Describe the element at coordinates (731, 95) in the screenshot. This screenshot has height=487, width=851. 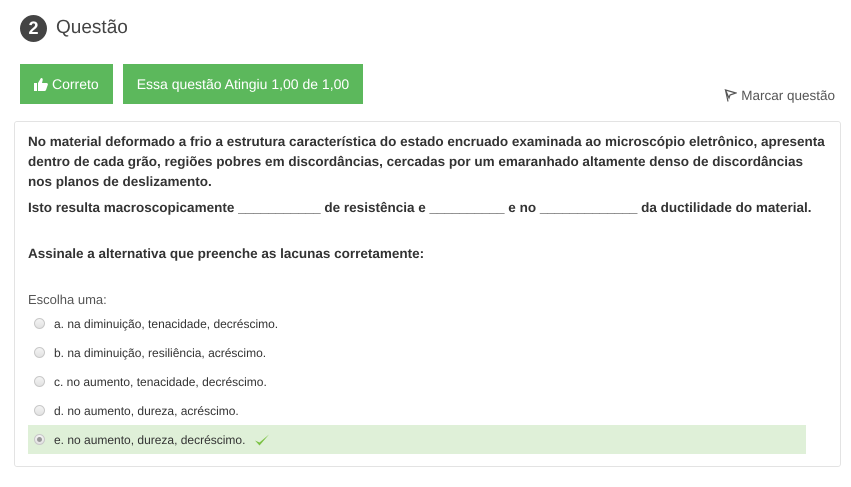
I see `flag-icon` at that location.